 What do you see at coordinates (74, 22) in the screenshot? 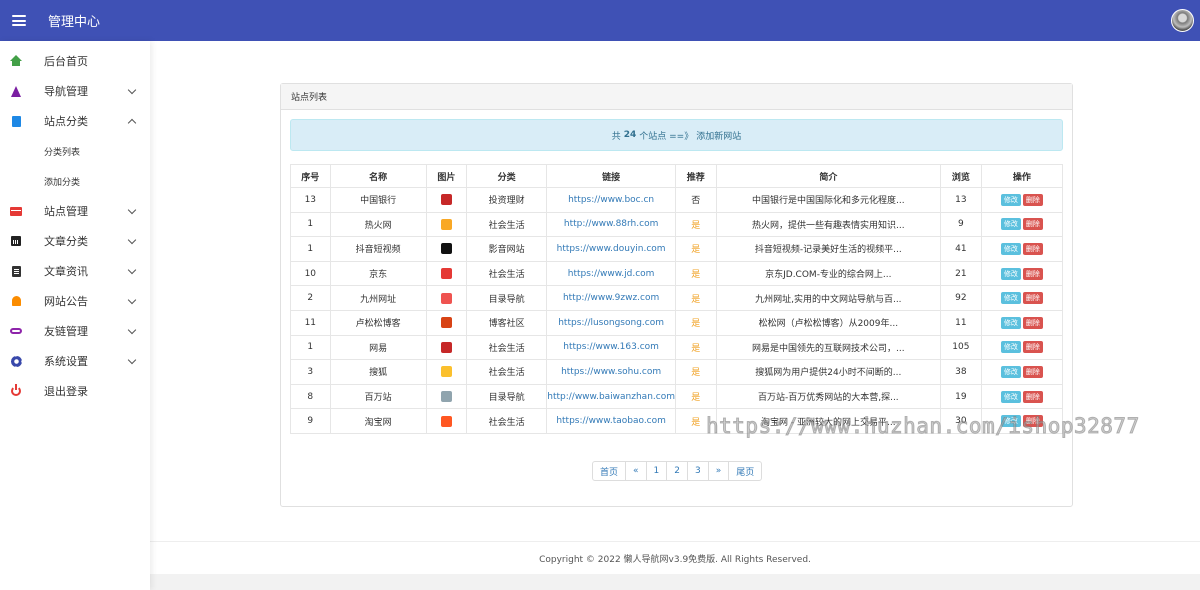
I see `app-title: 管理中心` at bounding box center [74, 22].